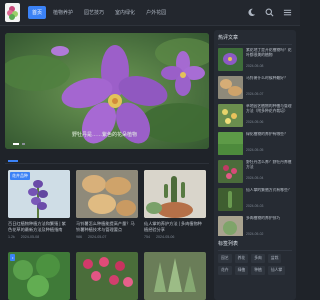 The image size is (320, 300). Describe the element at coordinates (255, 39) in the screenshot. I see `sidebar-heading: 热评文章` at that location.